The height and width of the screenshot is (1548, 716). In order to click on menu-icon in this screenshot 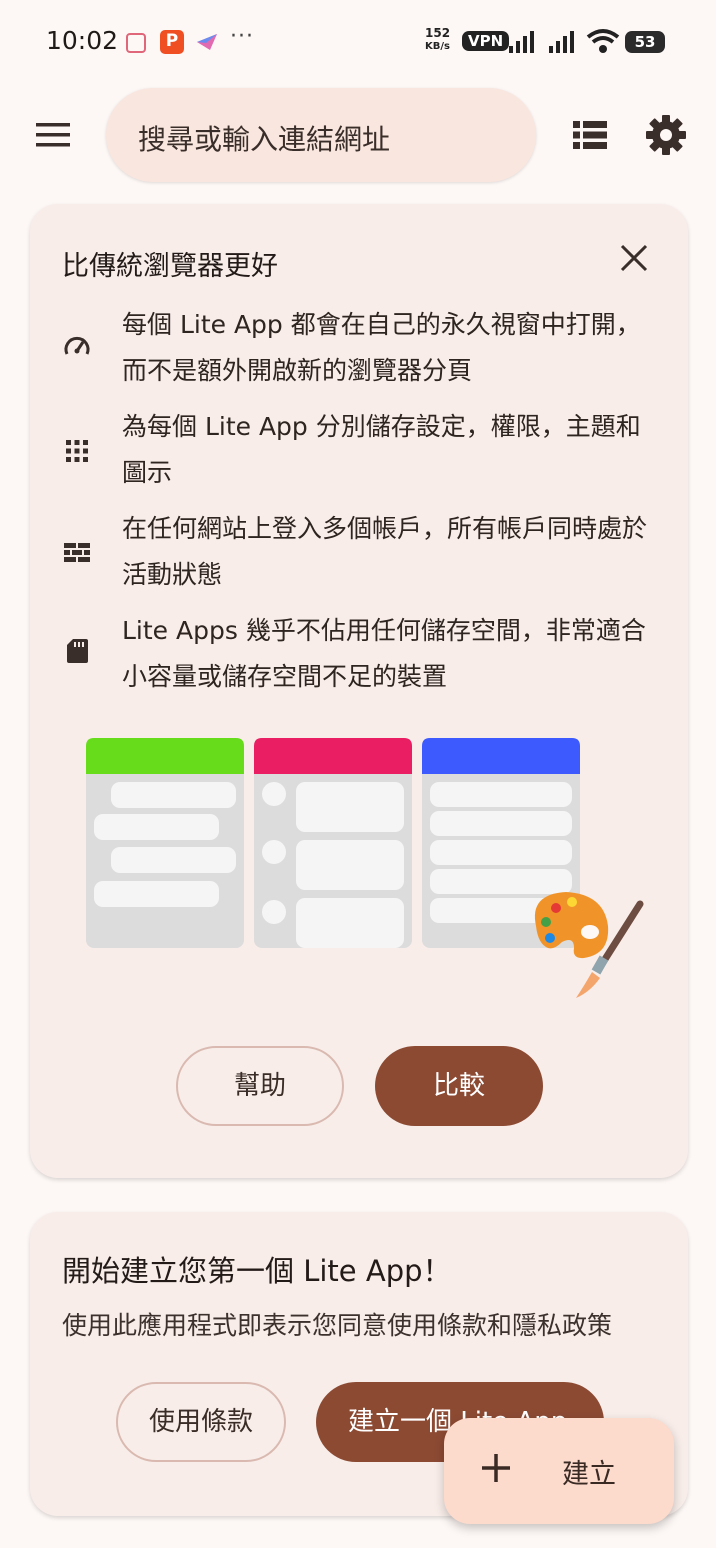, I will do `click(53, 135)`.